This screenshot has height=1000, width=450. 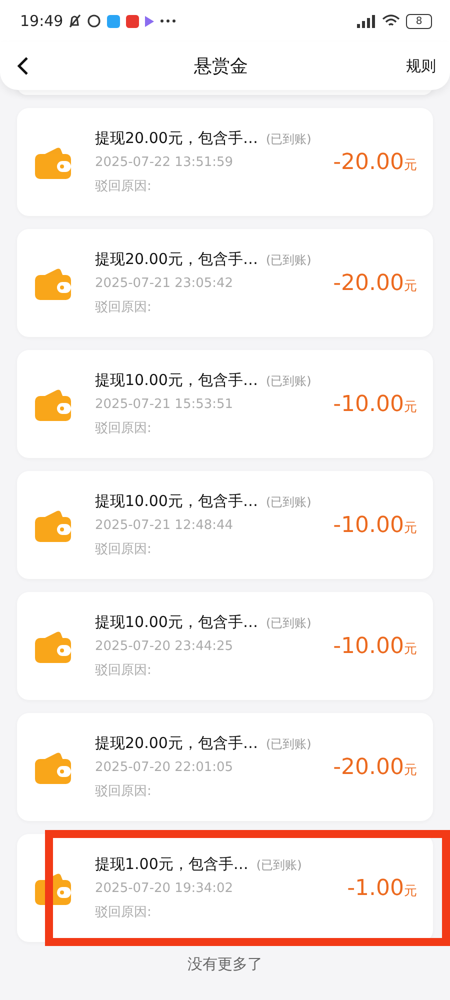 What do you see at coordinates (164, 162) in the screenshot?
I see `record-date: 2025-07-22 13:51:59` at bounding box center [164, 162].